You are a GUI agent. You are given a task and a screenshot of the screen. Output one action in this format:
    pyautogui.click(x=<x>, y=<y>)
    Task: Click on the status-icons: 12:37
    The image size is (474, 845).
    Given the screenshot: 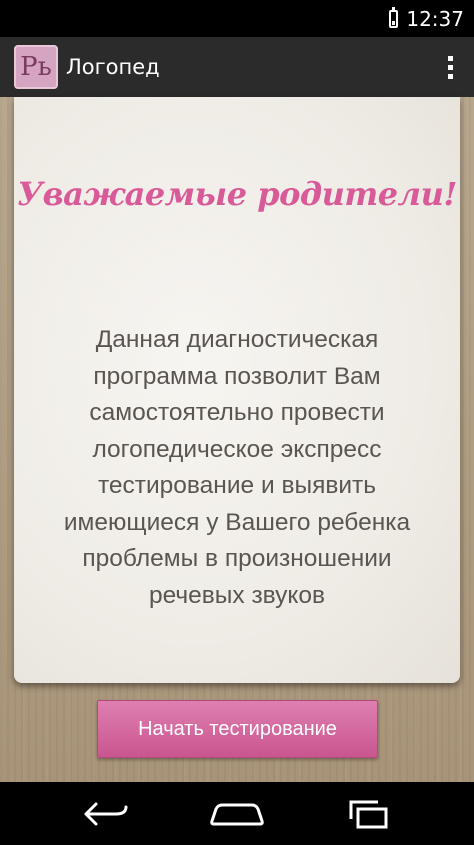 What is the action you would take?
    pyautogui.click(x=426, y=18)
    